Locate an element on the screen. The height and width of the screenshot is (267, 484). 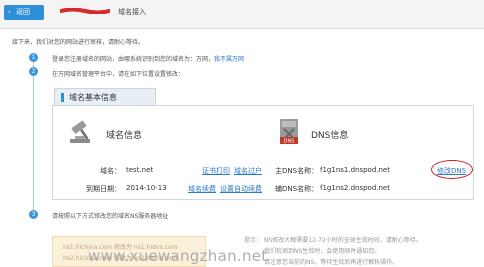
step-3-text: 请按照以下方式修改您的域名NS服务器地址 is located at coordinates (110, 216).